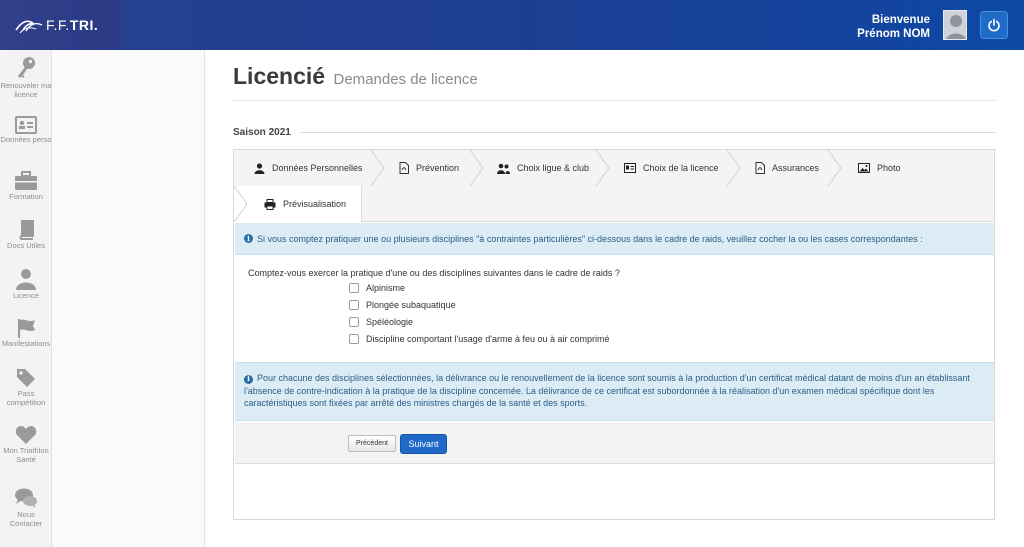  I want to click on avatar, so click(955, 25).